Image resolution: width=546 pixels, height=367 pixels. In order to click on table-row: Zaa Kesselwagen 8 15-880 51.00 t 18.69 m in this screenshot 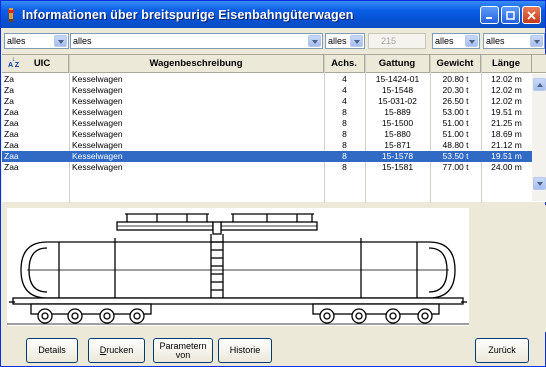, I will do `click(267, 134)`.